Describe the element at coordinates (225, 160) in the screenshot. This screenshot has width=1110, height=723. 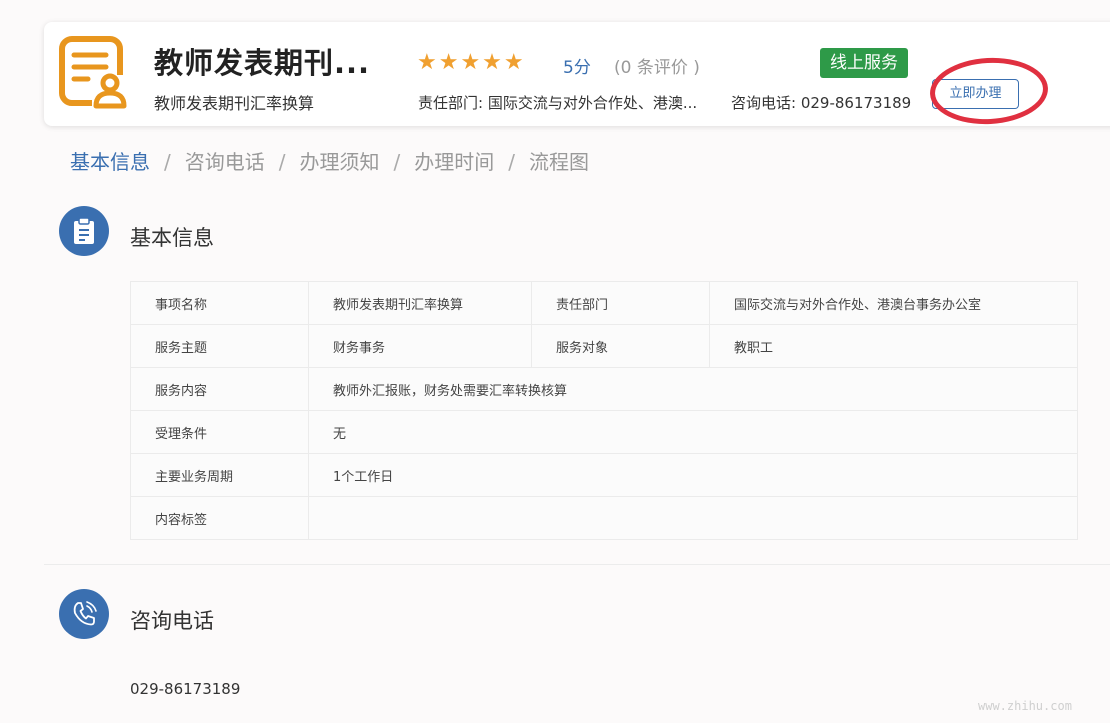
I see `tab-consult-phone: 咨询电话` at that location.